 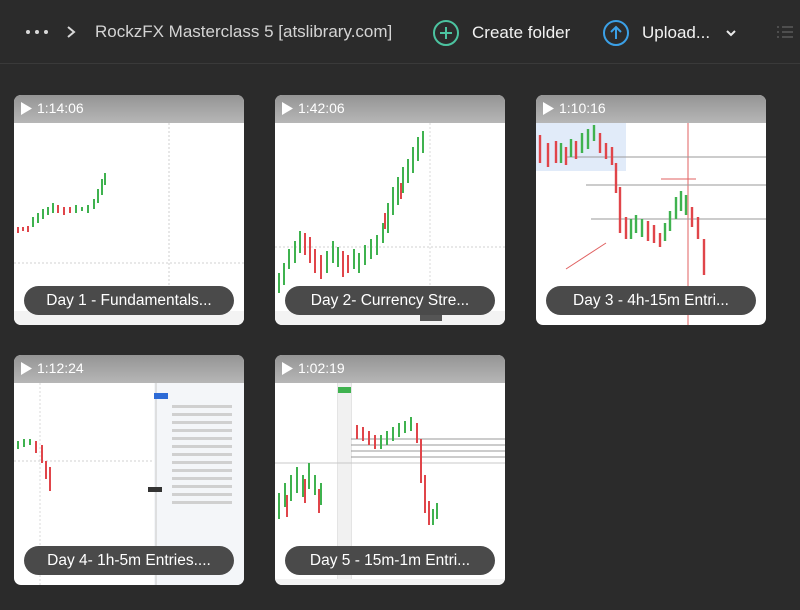 What do you see at coordinates (446, 33) in the screenshot?
I see `plus-circle-icon` at bounding box center [446, 33].